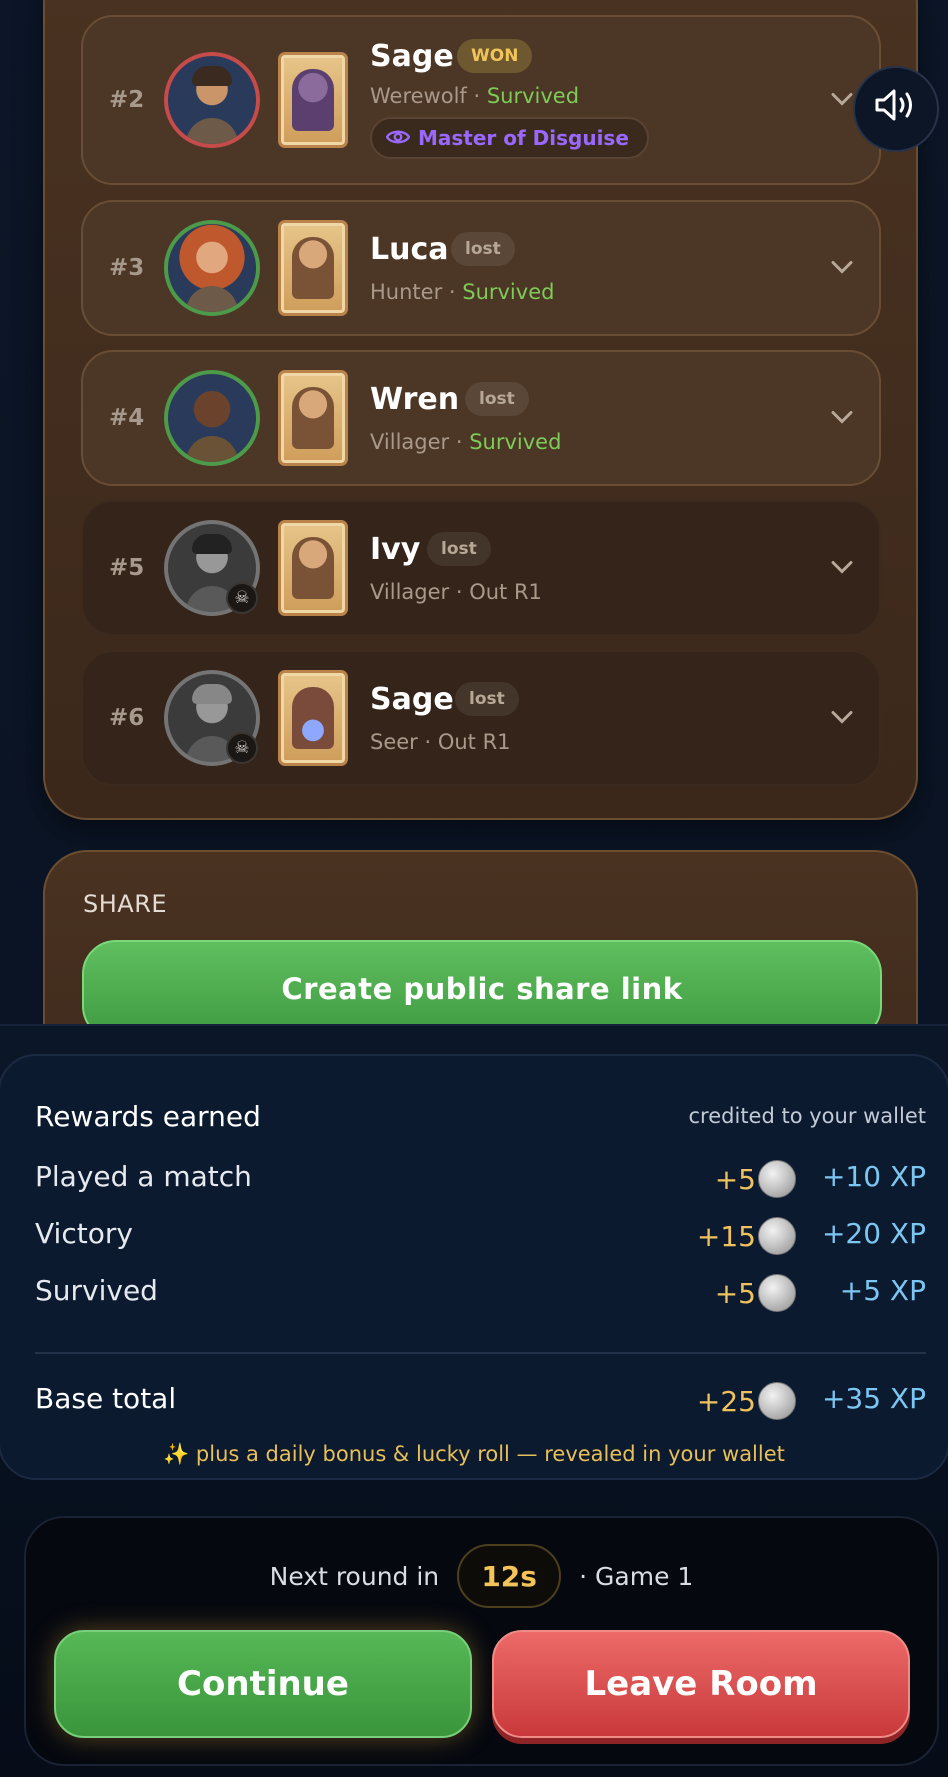 This screenshot has height=1777, width=948. I want to click on sound-toggle-button, so click(896, 109).